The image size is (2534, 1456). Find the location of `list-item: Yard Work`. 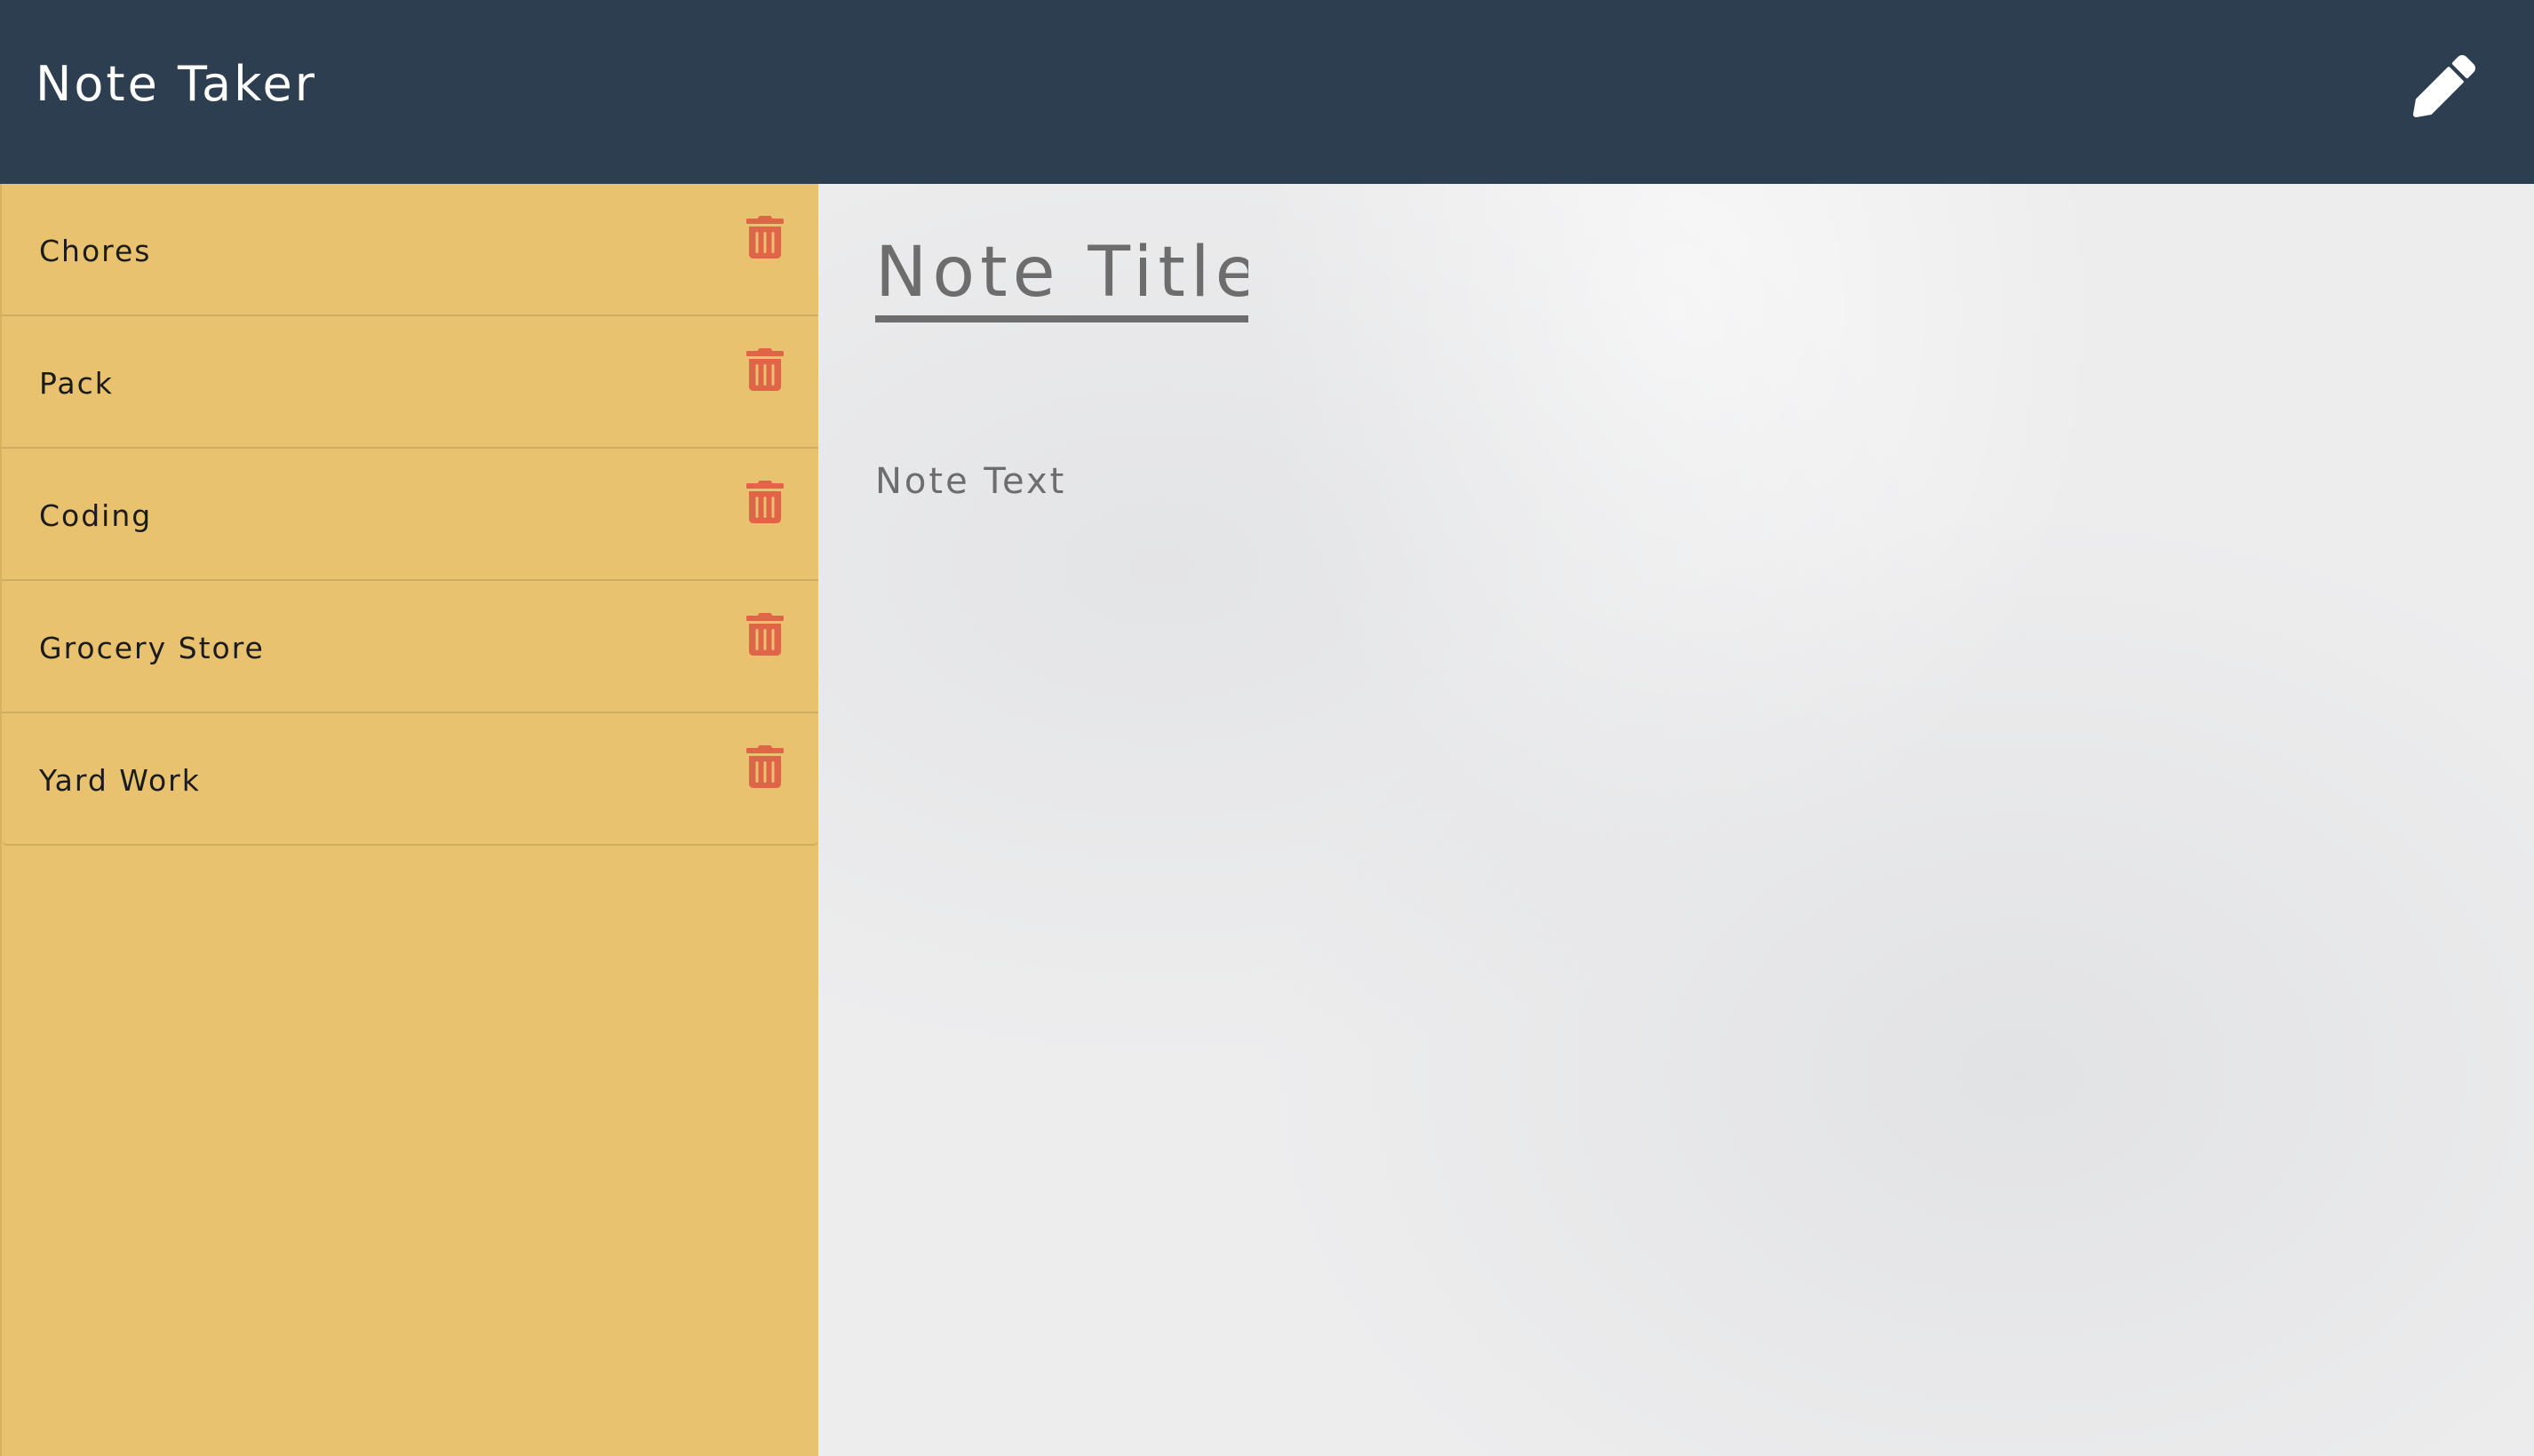

list-item: Yard Work is located at coordinates (410, 779).